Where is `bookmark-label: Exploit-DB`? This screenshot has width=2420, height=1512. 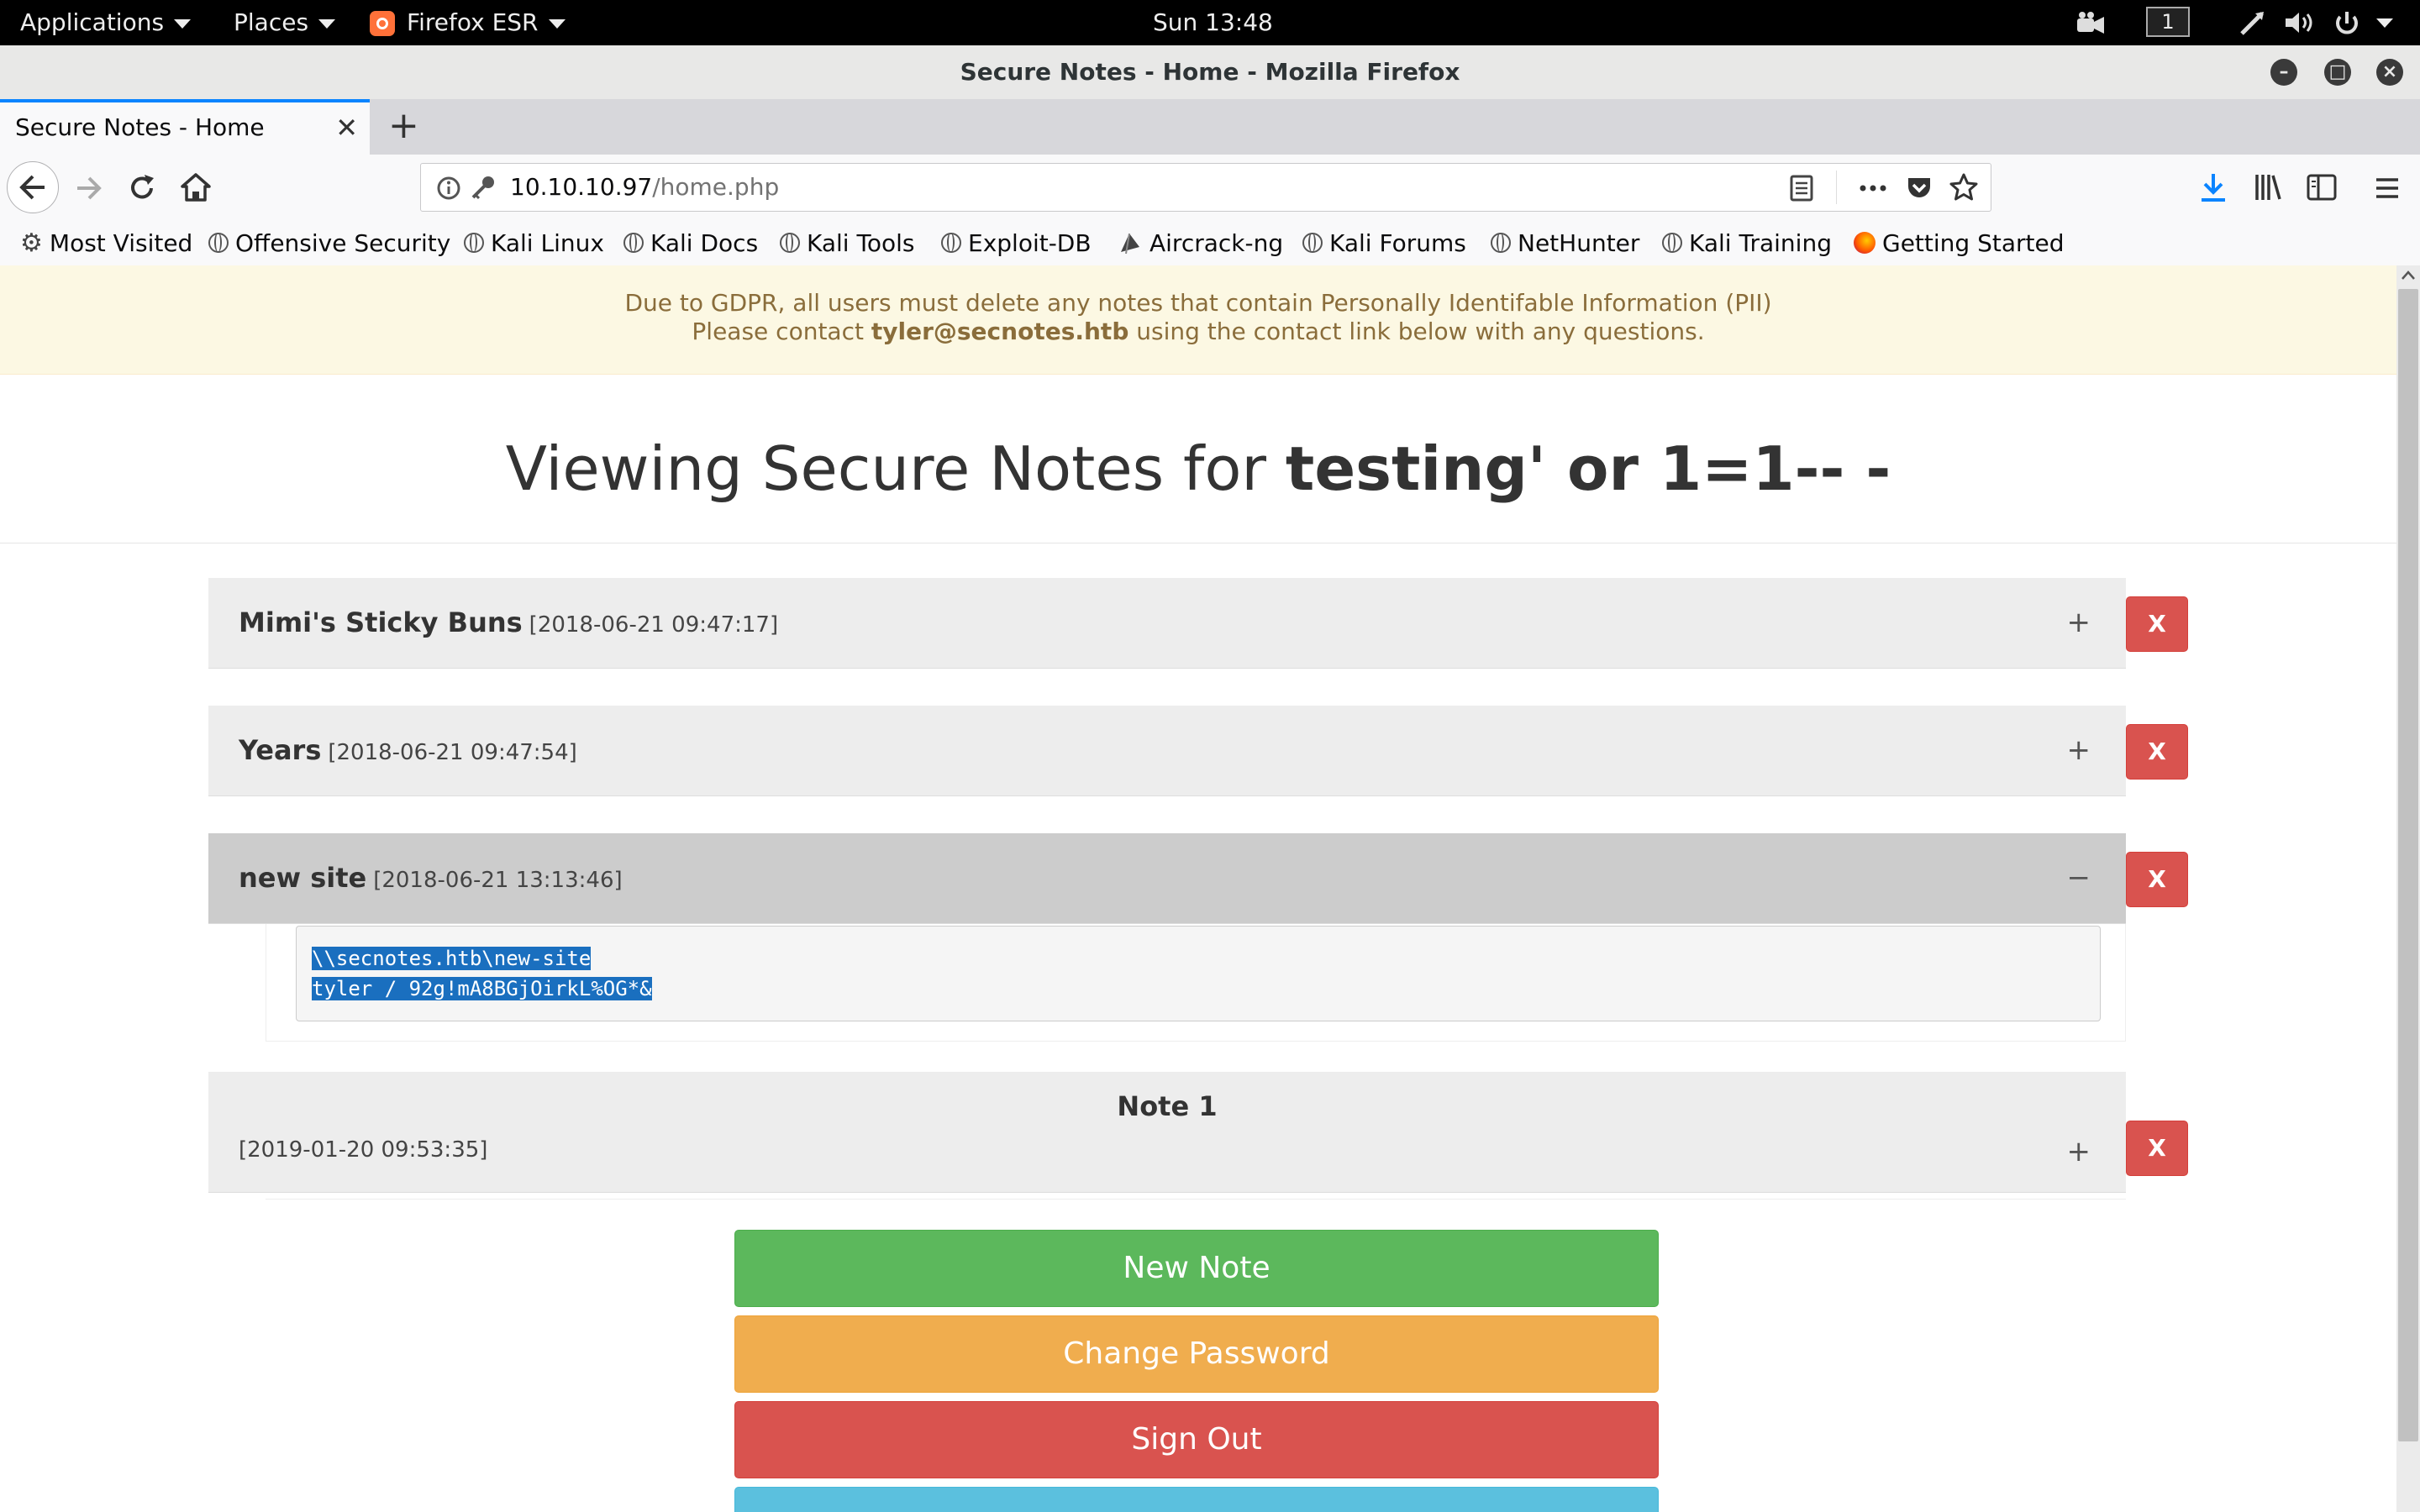 bookmark-label: Exploit-DB is located at coordinates (1030, 243).